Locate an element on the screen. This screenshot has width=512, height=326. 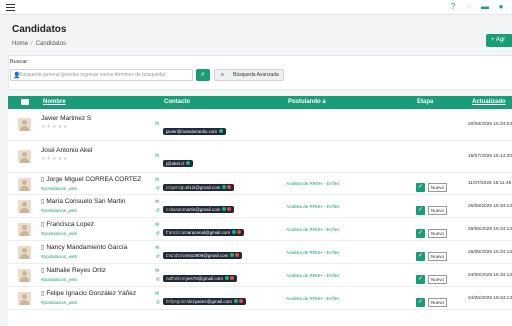
updated-date: 26/06/2025 15:34:13 is located at coordinates (490, 252).